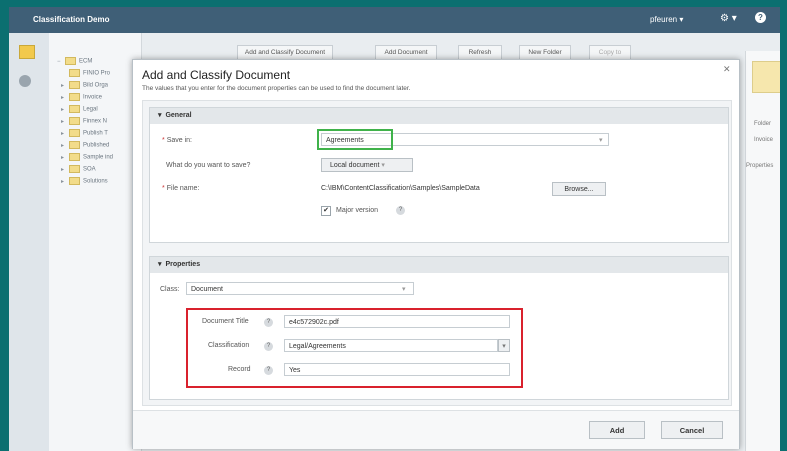 The height and width of the screenshot is (451, 787). What do you see at coordinates (760, 166) in the screenshot?
I see `rightpane-label: Properties` at bounding box center [760, 166].